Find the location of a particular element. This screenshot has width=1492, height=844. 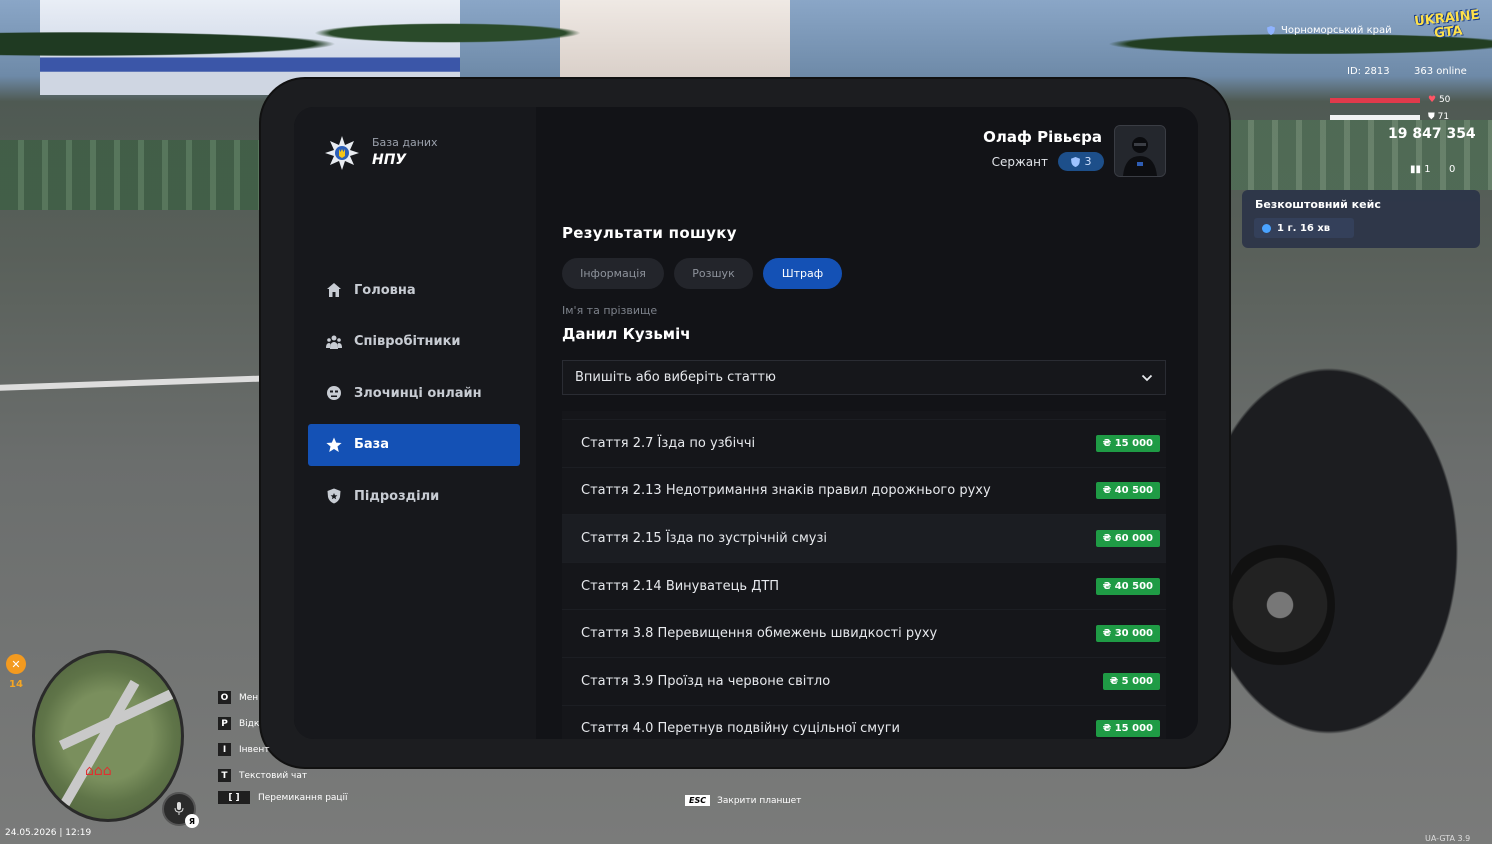

clock-icon is located at coordinates (1266, 228).